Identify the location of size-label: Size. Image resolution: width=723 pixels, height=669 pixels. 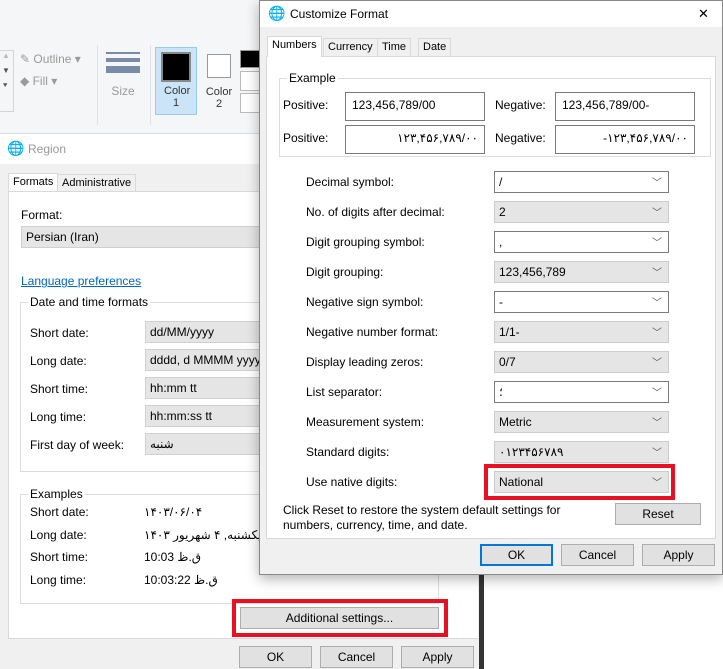
(123, 91).